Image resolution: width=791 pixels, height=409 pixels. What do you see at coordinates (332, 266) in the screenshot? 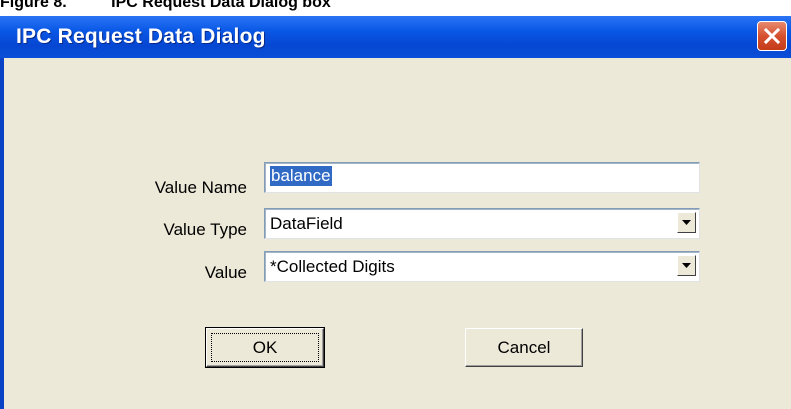
I see `value-selected: *Collected Digits` at bounding box center [332, 266].